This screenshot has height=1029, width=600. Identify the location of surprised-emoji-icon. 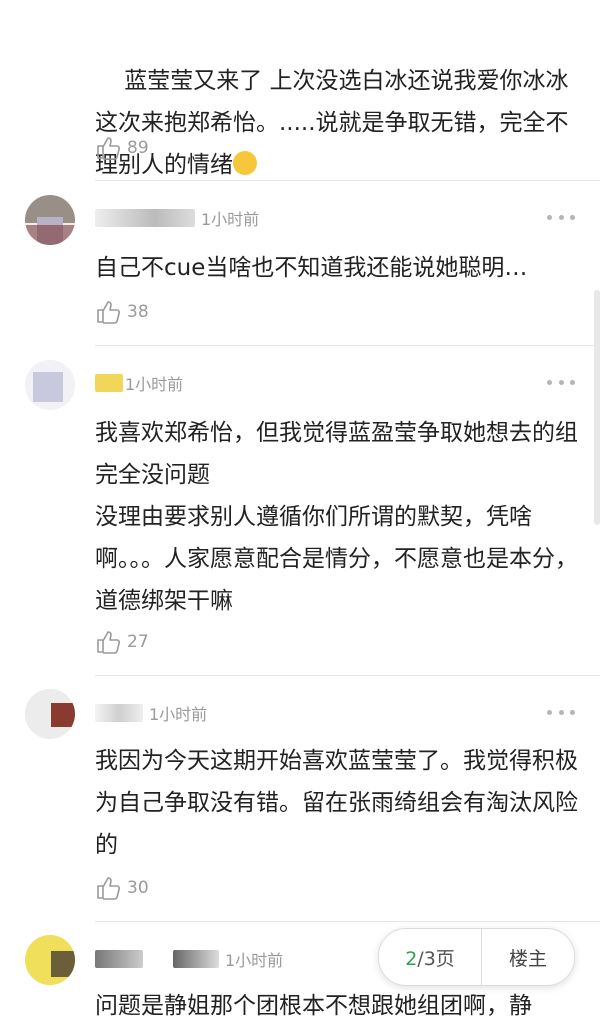
(245, 163).